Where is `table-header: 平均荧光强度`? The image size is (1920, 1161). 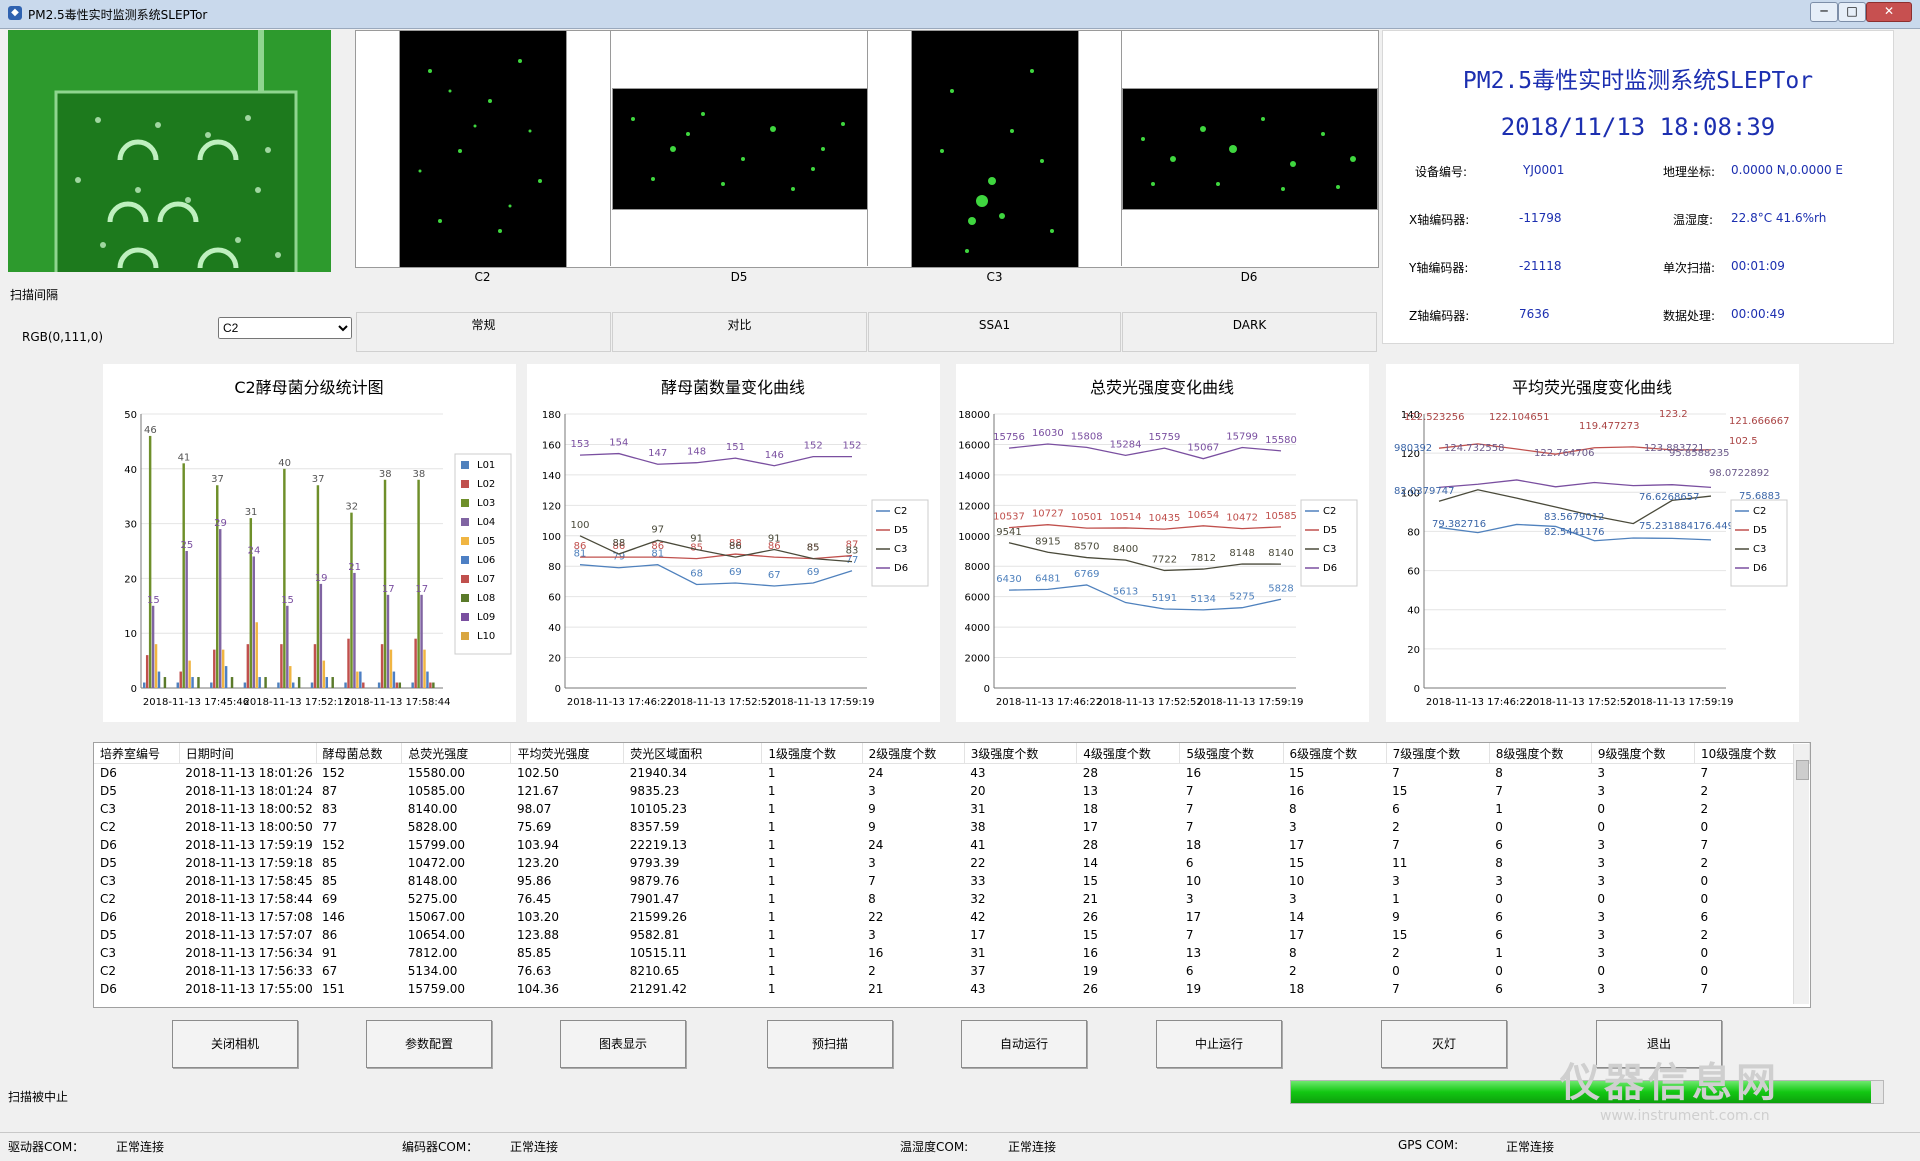 table-header: 平均荧光强度 is located at coordinates (567, 753).